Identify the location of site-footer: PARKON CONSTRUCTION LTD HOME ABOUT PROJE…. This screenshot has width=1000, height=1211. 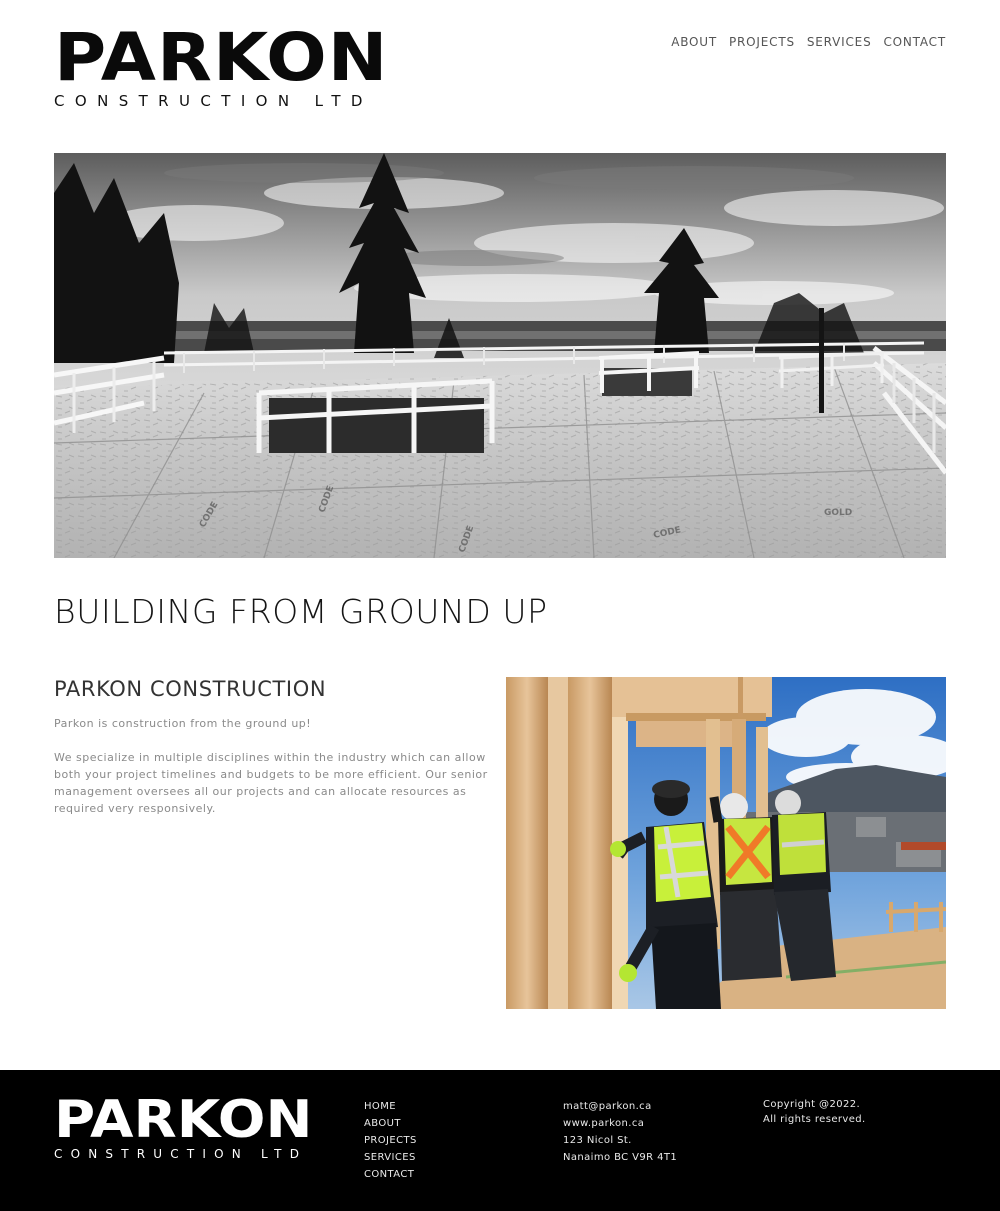
(500, 1140).